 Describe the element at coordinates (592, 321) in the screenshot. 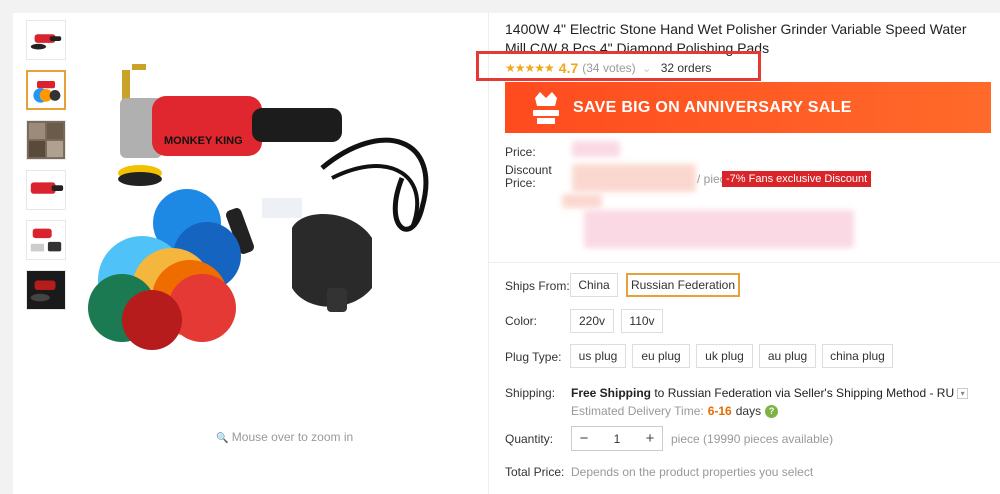

I see `color-option-220v: 220v` at that location.